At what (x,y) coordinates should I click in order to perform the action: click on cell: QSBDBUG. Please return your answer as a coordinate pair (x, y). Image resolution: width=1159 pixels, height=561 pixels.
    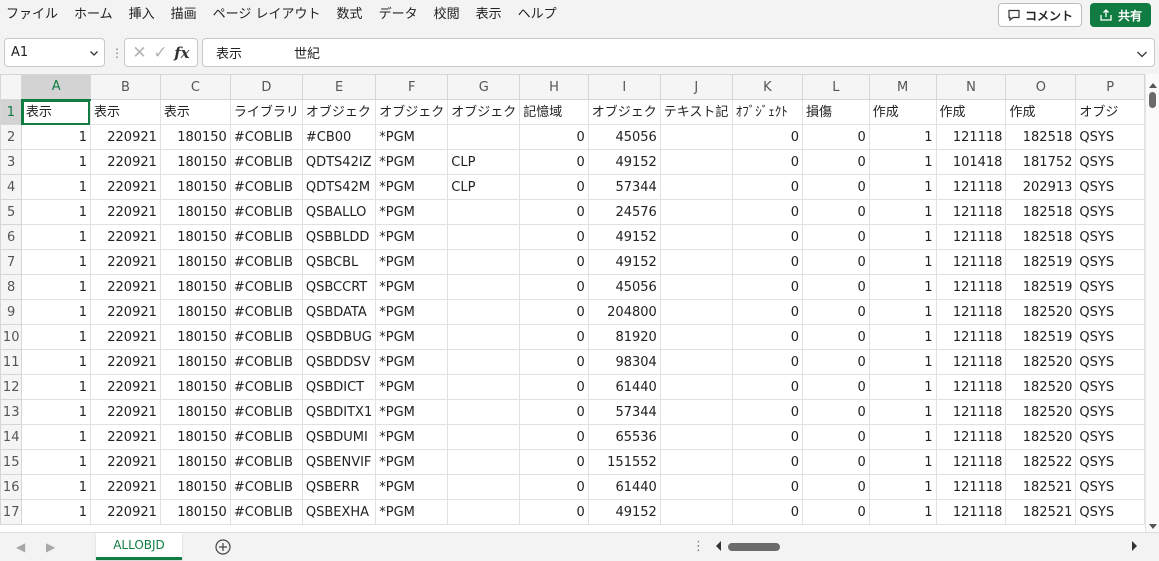
    Looking at the image, I should click on (339, 337).